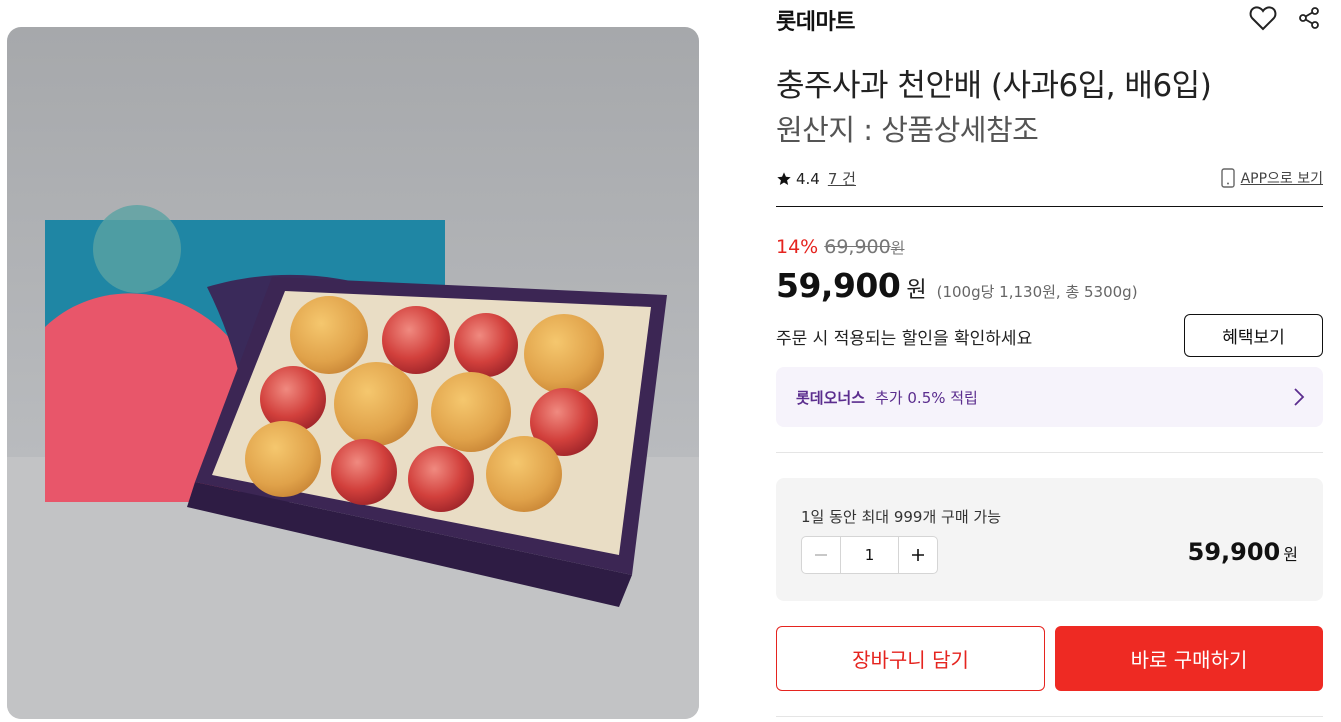 This screenshot has width=1341, height=722. Describe the element at coordinates (1299, 397) in the screenshot. I see `chevron-right-icon` at that location.